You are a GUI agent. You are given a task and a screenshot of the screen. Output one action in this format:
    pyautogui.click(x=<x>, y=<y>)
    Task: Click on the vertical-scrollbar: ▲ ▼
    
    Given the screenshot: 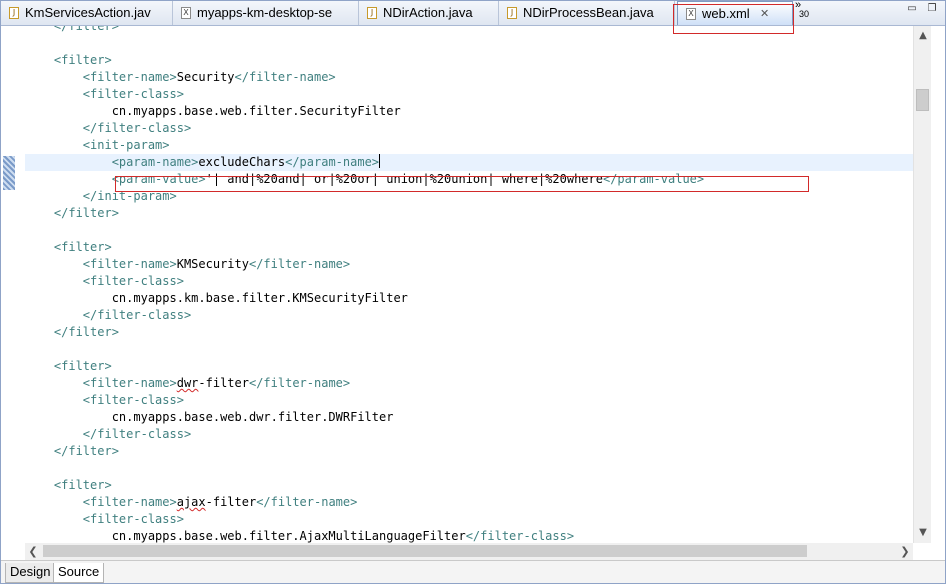 What is the action you would take?
    pyautogui.click(x=922, y=284)
    